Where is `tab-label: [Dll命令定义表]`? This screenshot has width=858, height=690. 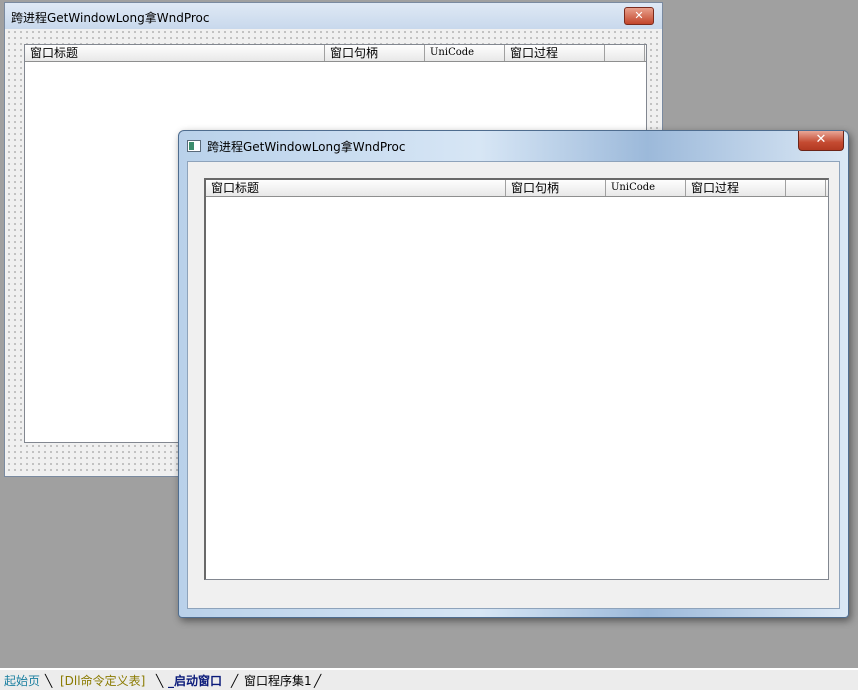 tab-label: [Dll命令定义表] is located at coordinates (103, 681).